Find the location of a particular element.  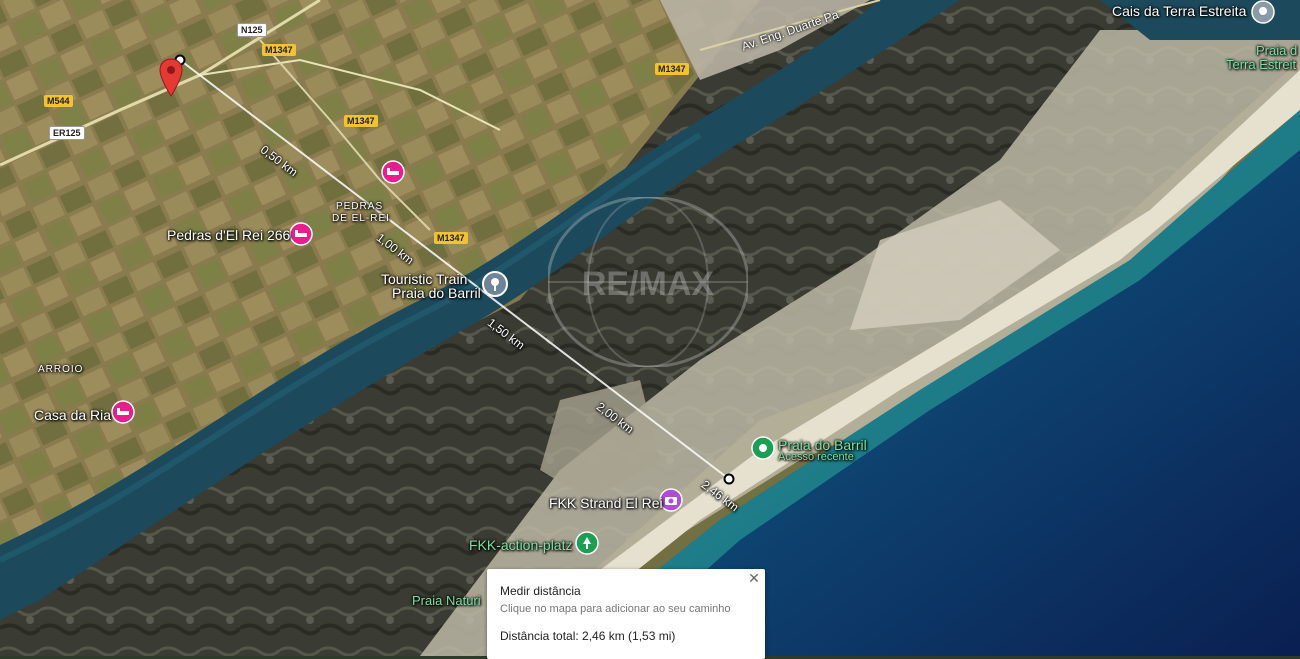

place-label-fkk-strand: FKK Strand El Rei is located at coordinates (606, 503).